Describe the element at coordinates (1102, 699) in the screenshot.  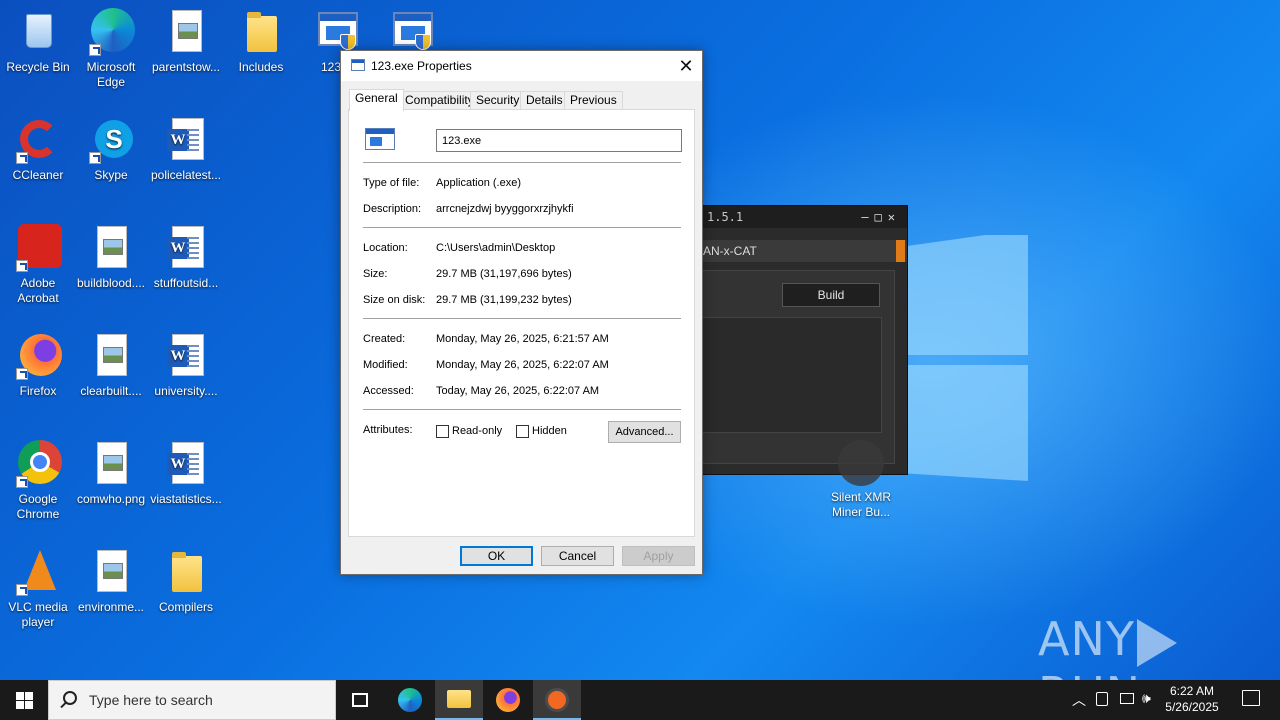
I see `device-icon` at that location.